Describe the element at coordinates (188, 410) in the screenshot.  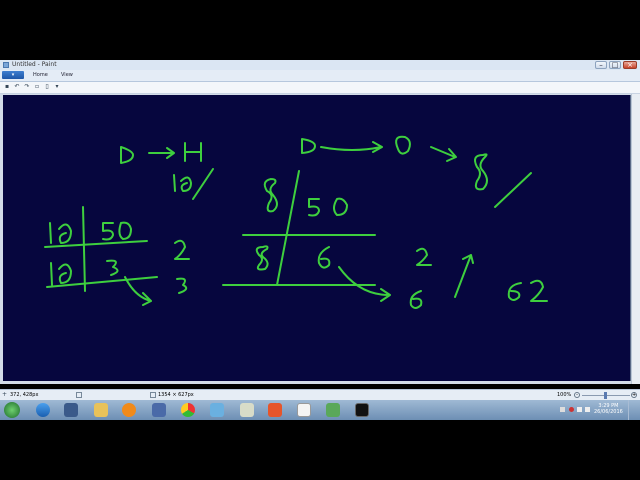
I see `chrome-icon` at that location.